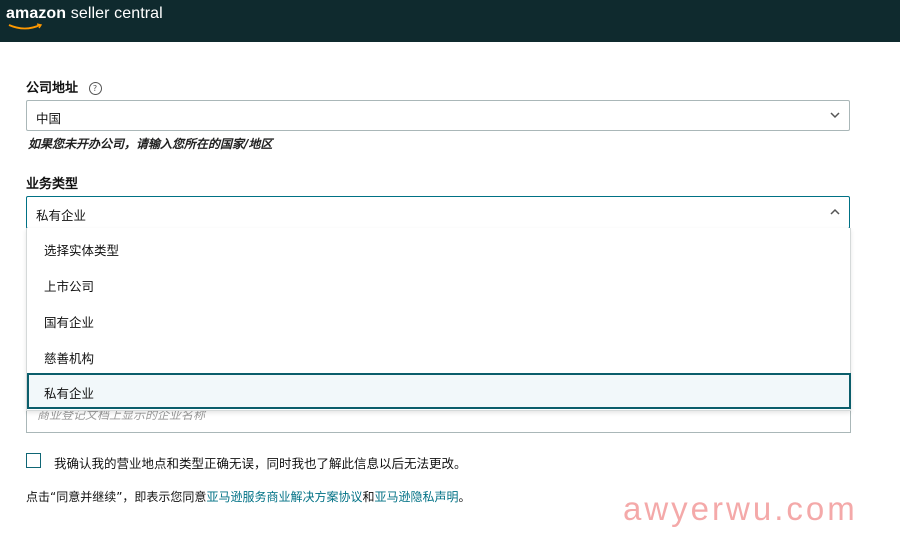 The width and height of the screenshot is (900, 544). Describe the element at coordinates (740, 508) in the screenshot. I see `watermark: awyerwu.com` at that location.